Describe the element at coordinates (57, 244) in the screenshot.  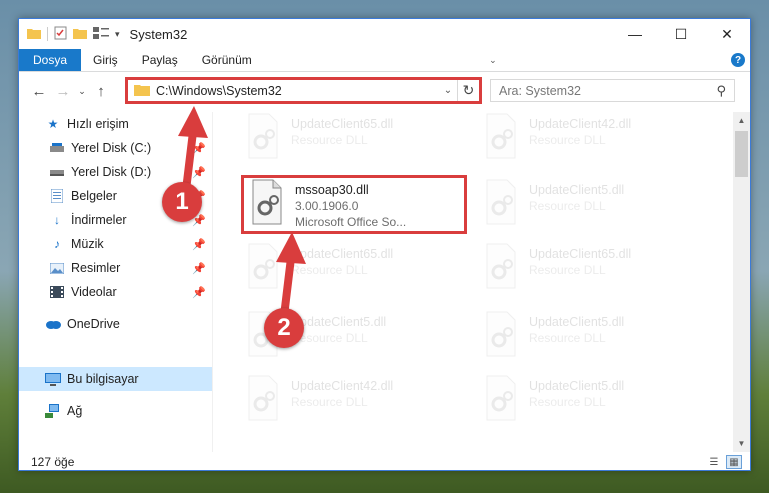
I see `music-icon: ♪` at that location.